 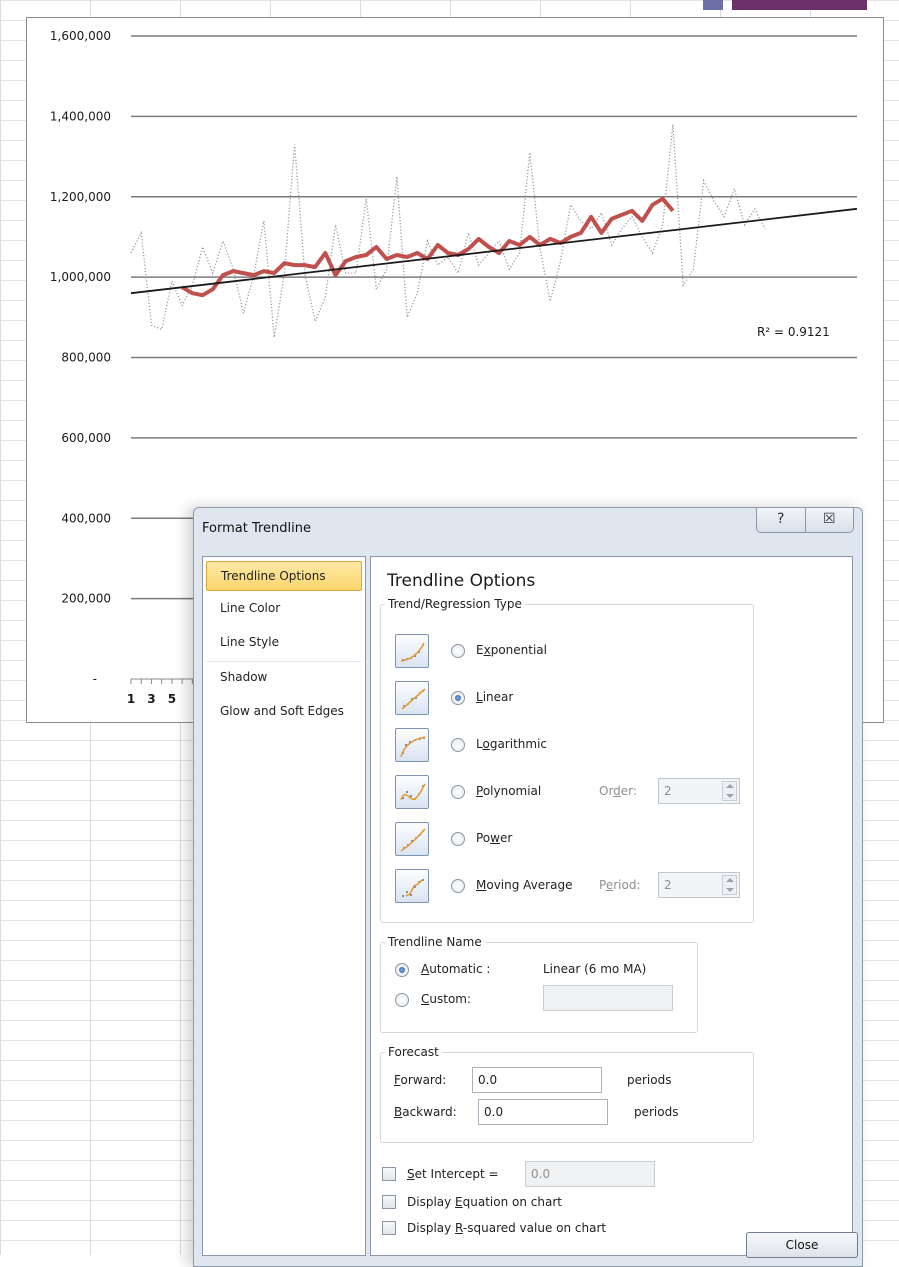 I want to click on forward-label: Forward:, so click(x=420, y=1080).